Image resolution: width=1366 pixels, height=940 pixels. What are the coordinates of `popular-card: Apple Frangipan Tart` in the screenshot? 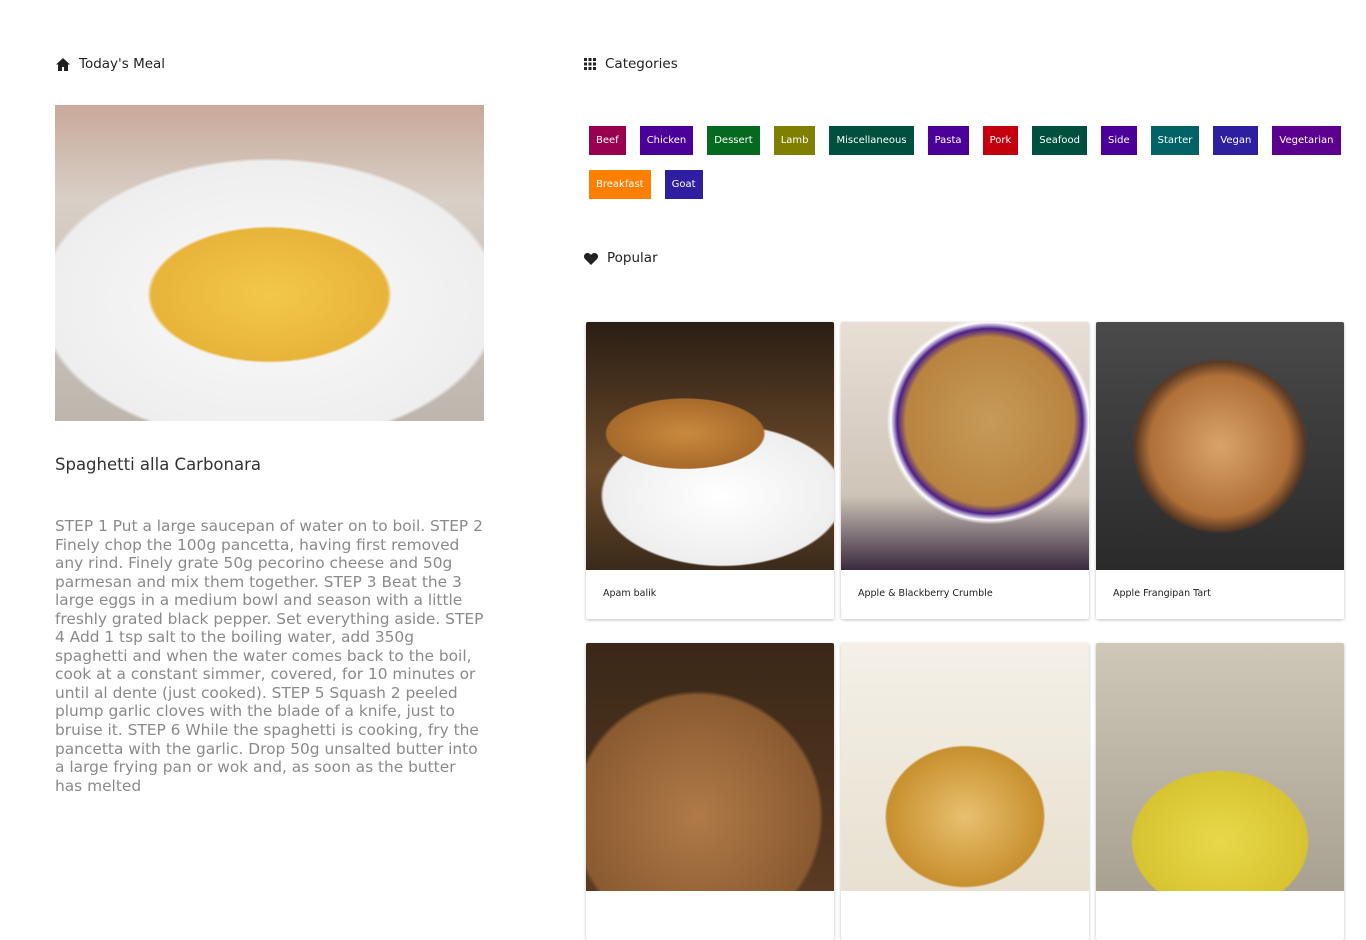 It's located at (1220, 470).